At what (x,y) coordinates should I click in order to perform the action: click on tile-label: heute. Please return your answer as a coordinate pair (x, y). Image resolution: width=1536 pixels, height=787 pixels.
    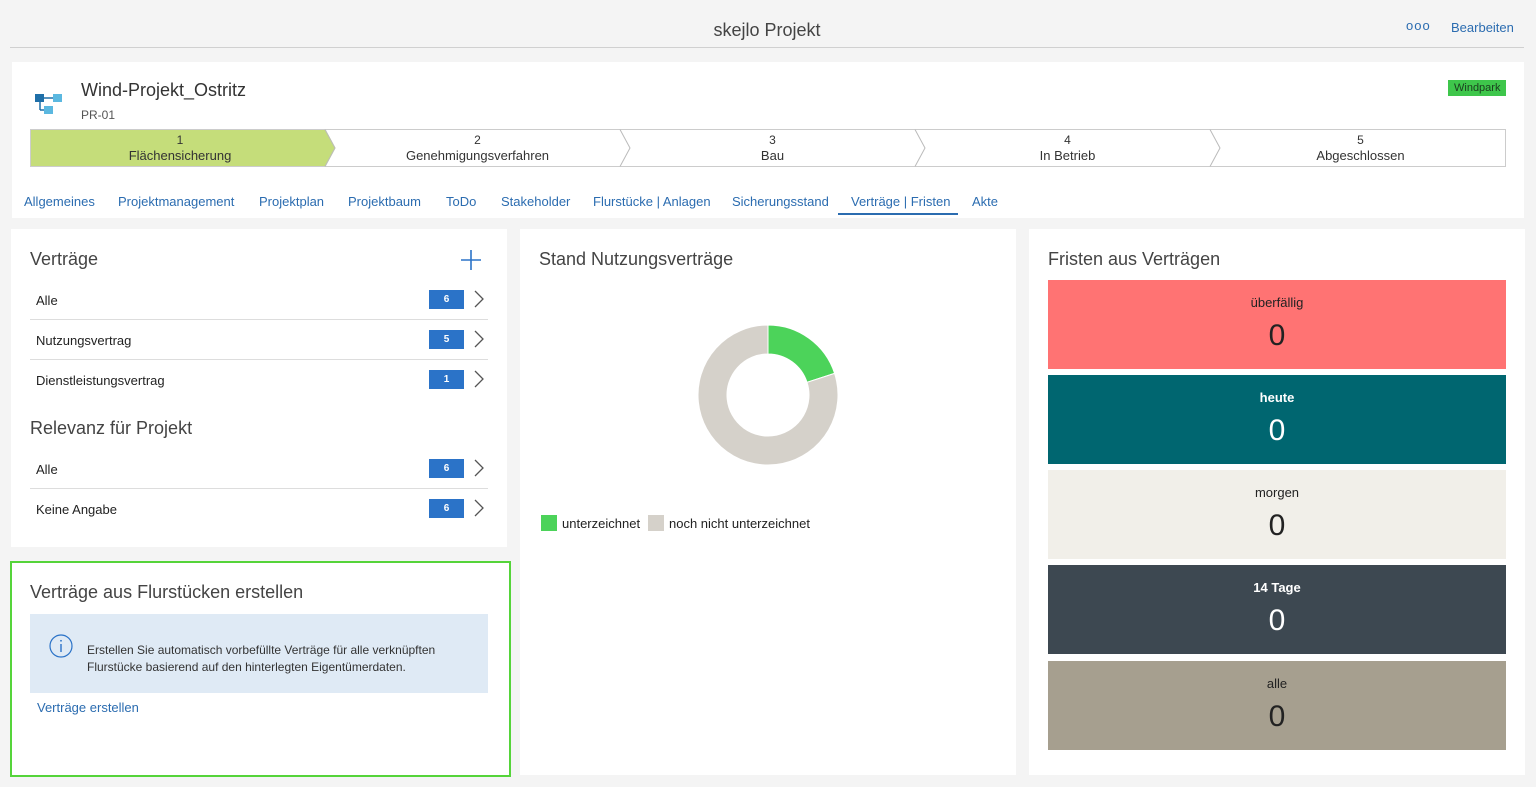
    Looking at the image, I should click on (1277, 397).